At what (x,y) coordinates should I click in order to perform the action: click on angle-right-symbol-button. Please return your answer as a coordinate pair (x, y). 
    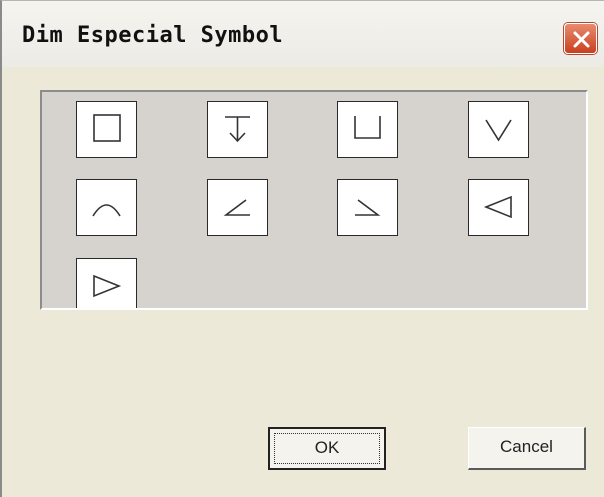
    Looking at the image, I should click on (367, 207).